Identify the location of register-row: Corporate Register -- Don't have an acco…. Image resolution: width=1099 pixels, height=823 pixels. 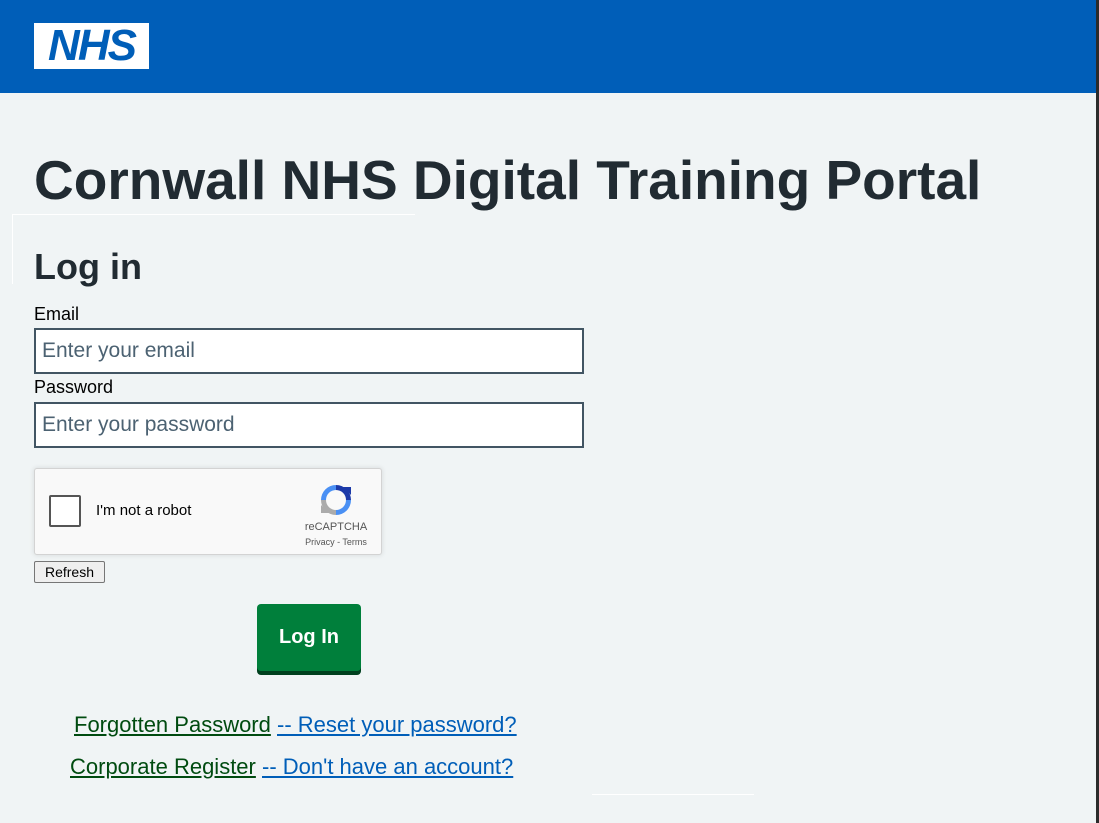
(291, 767).